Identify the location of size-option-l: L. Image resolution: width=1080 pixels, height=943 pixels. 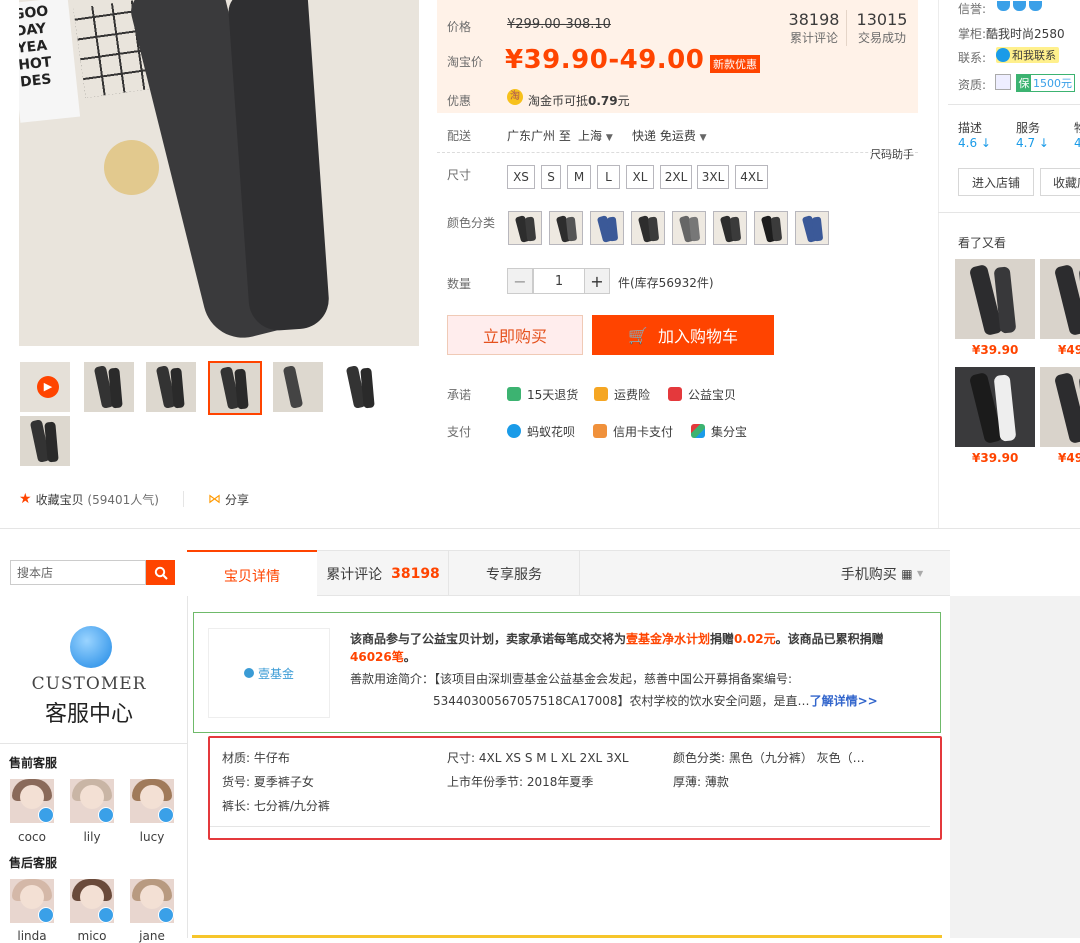
(608, 177).